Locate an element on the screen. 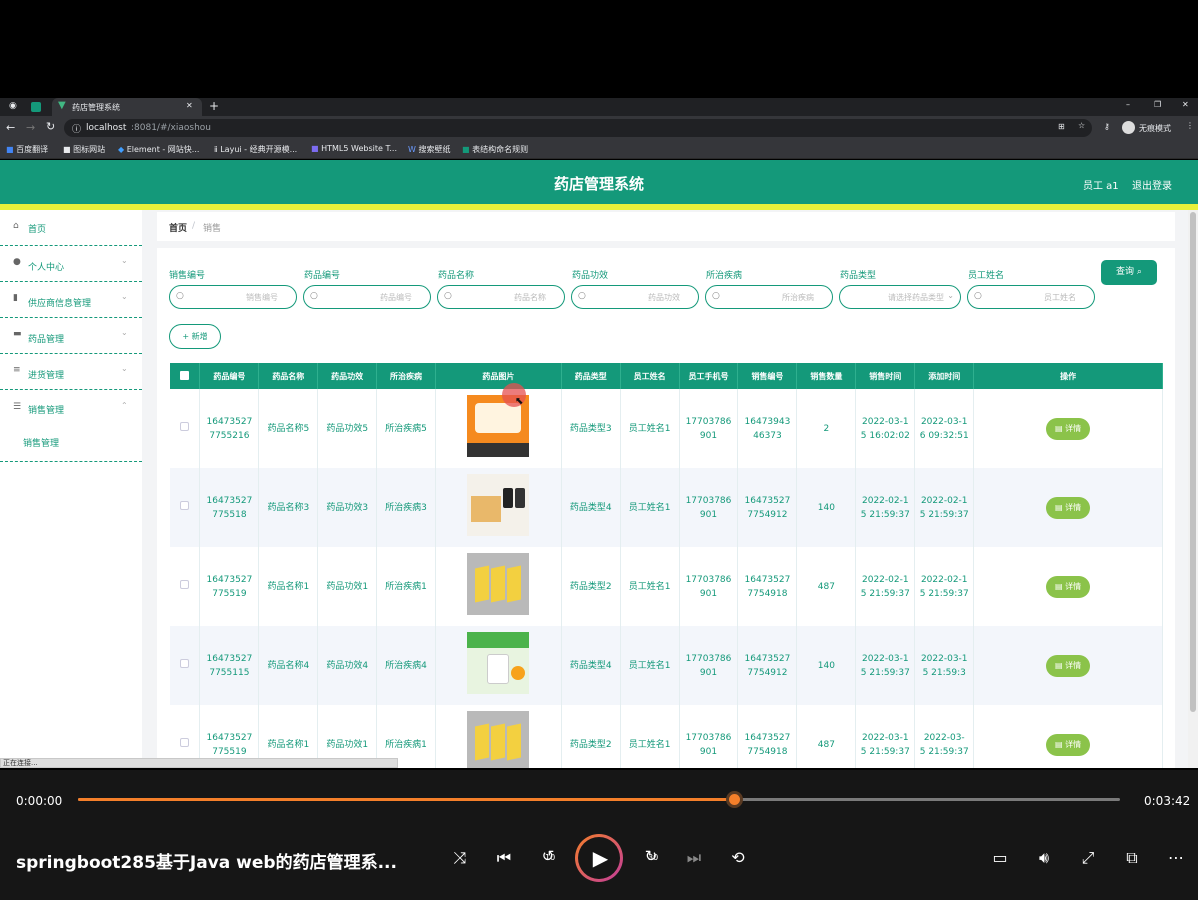  repeat-off-icon: ⟲ is located at coordinates (738, 857).